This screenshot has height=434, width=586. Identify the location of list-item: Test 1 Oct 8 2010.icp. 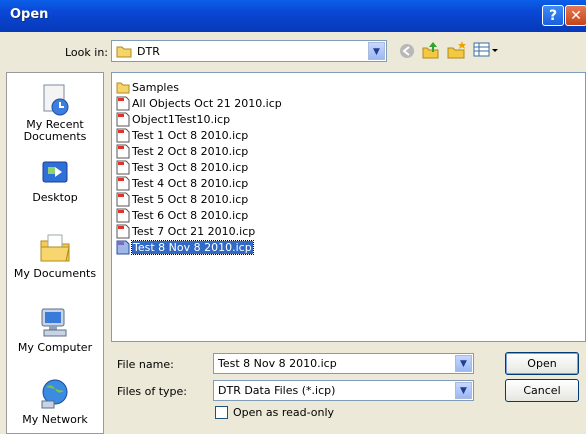
(182, 135).